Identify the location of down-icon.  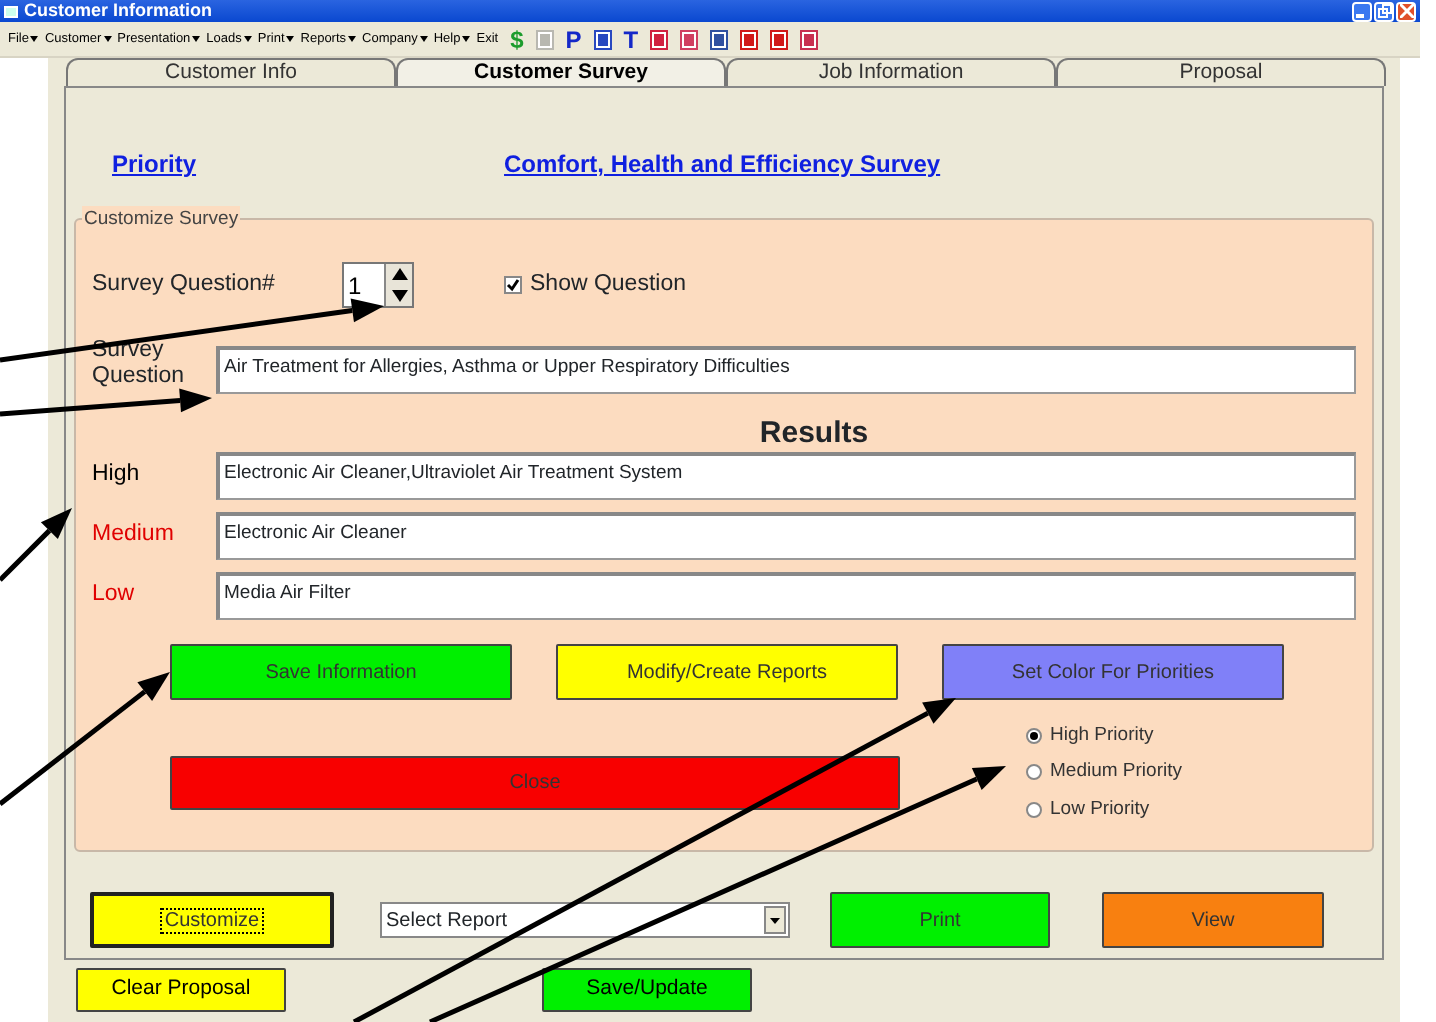
(399, 295).